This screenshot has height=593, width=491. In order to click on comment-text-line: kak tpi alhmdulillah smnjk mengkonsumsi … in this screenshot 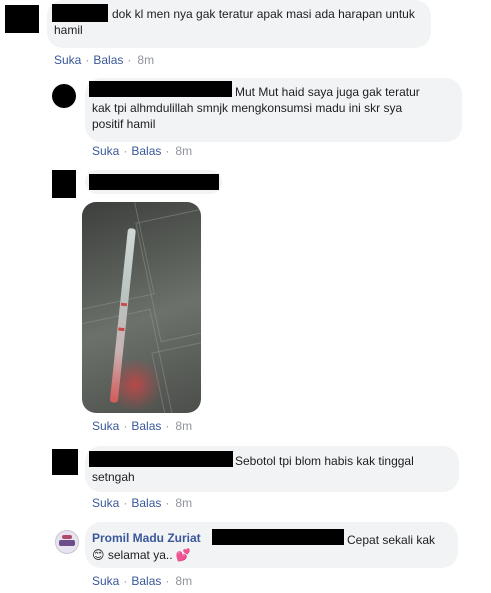, I will do `click(247, 108)`.